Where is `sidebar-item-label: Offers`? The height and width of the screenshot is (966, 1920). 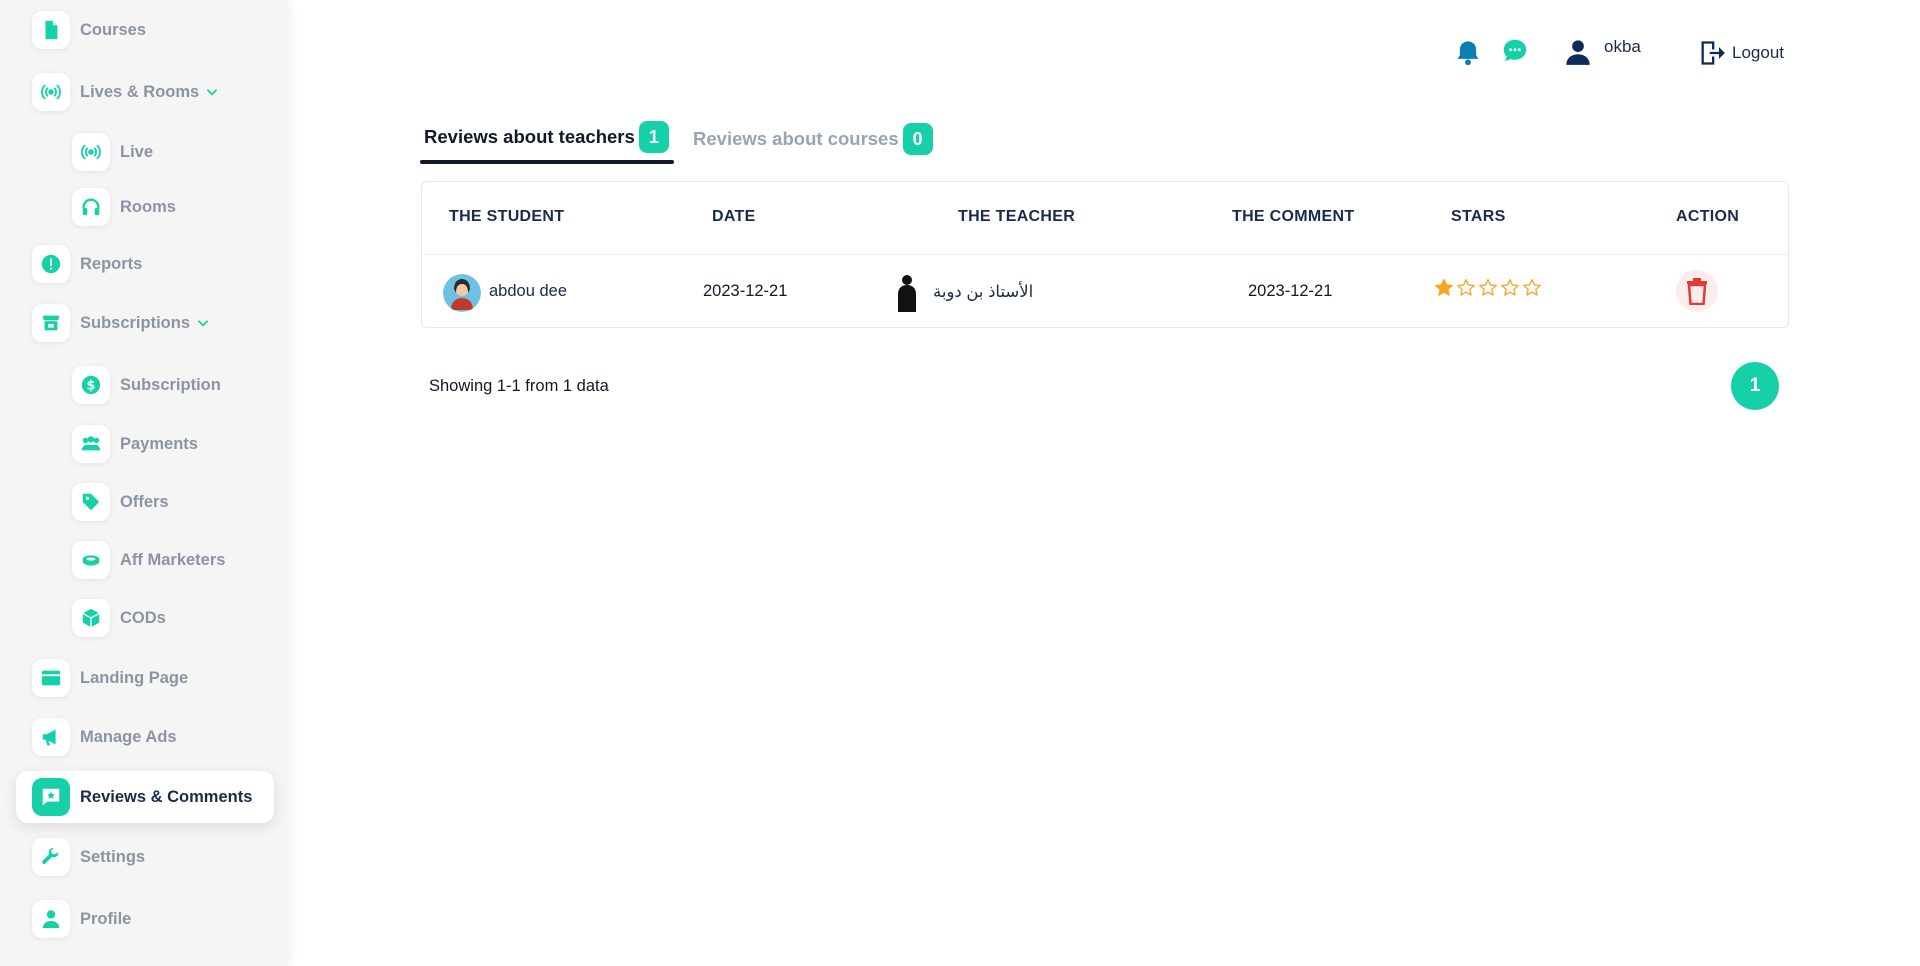
sidebar-item-label: Offers is located at coordinates (144, 501).